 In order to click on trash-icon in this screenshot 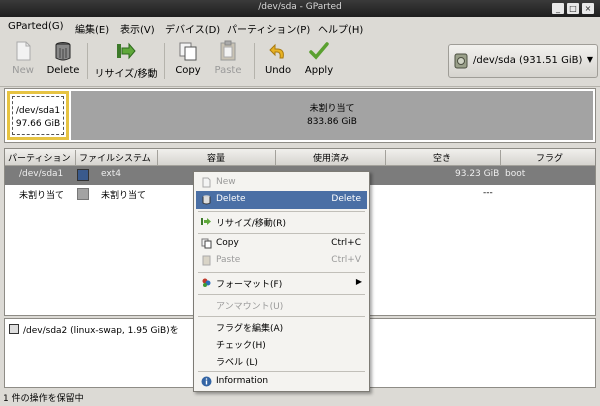, I will do `click(63, 51)`.